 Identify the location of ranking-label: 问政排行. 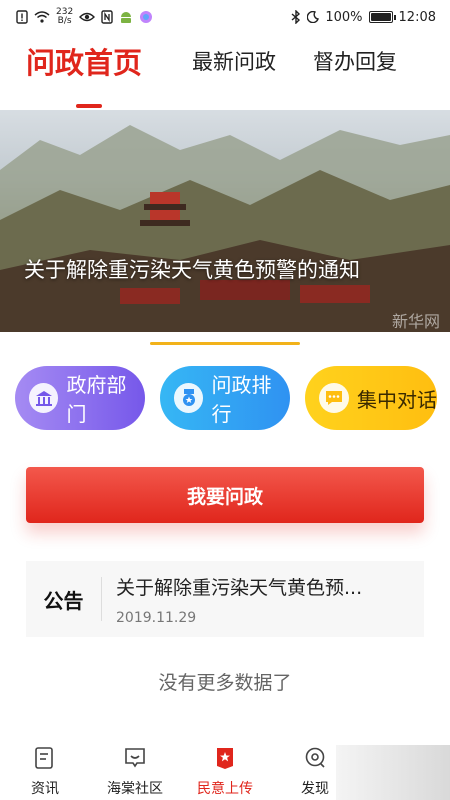
(241, 399).